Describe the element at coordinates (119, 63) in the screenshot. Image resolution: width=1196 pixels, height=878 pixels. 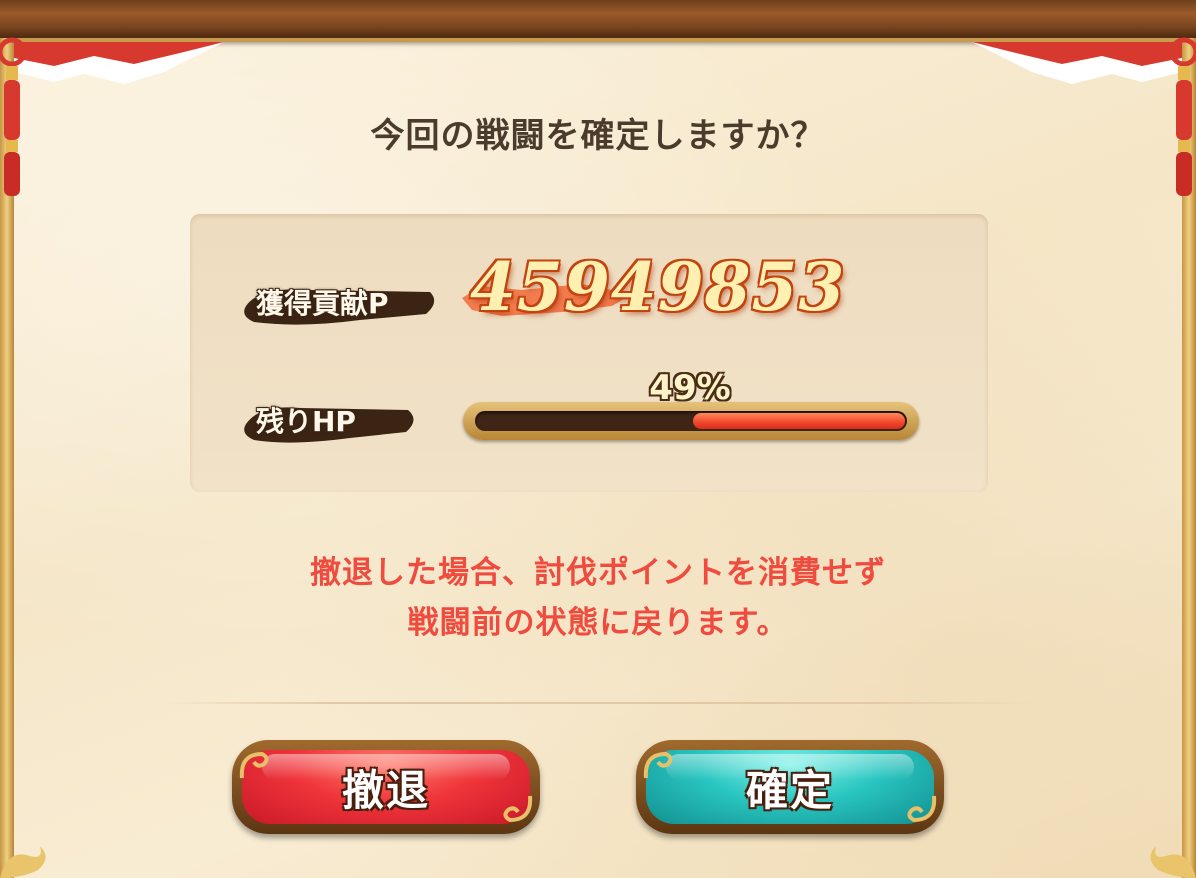
I see `left-drape-decoration` at that location.